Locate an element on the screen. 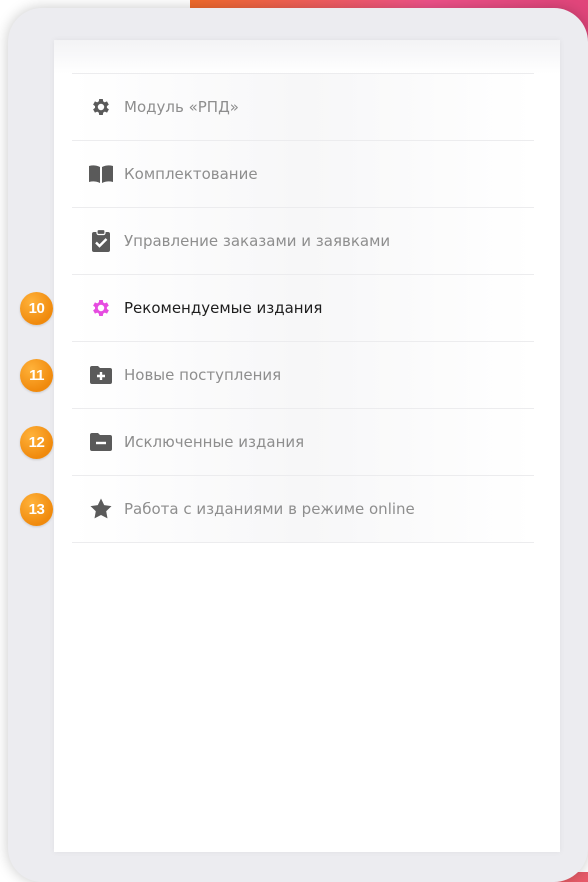 The height and width of the screenshot is (882, 588). step-badge-13: 13 is located at coordinates (36, 509).